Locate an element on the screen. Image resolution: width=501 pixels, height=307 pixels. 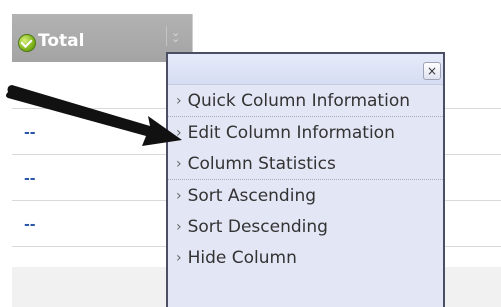
annotation-arrow-icon is located at coordinates (94, 115).